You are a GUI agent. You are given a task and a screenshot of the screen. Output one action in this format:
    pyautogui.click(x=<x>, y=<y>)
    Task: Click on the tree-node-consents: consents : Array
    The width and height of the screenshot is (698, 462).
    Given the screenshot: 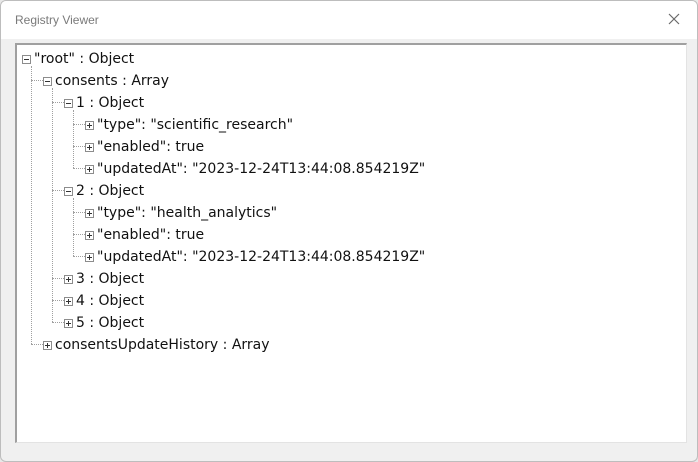 What is the action you would take?
    pyautogui.click(x=106, y=81)
    